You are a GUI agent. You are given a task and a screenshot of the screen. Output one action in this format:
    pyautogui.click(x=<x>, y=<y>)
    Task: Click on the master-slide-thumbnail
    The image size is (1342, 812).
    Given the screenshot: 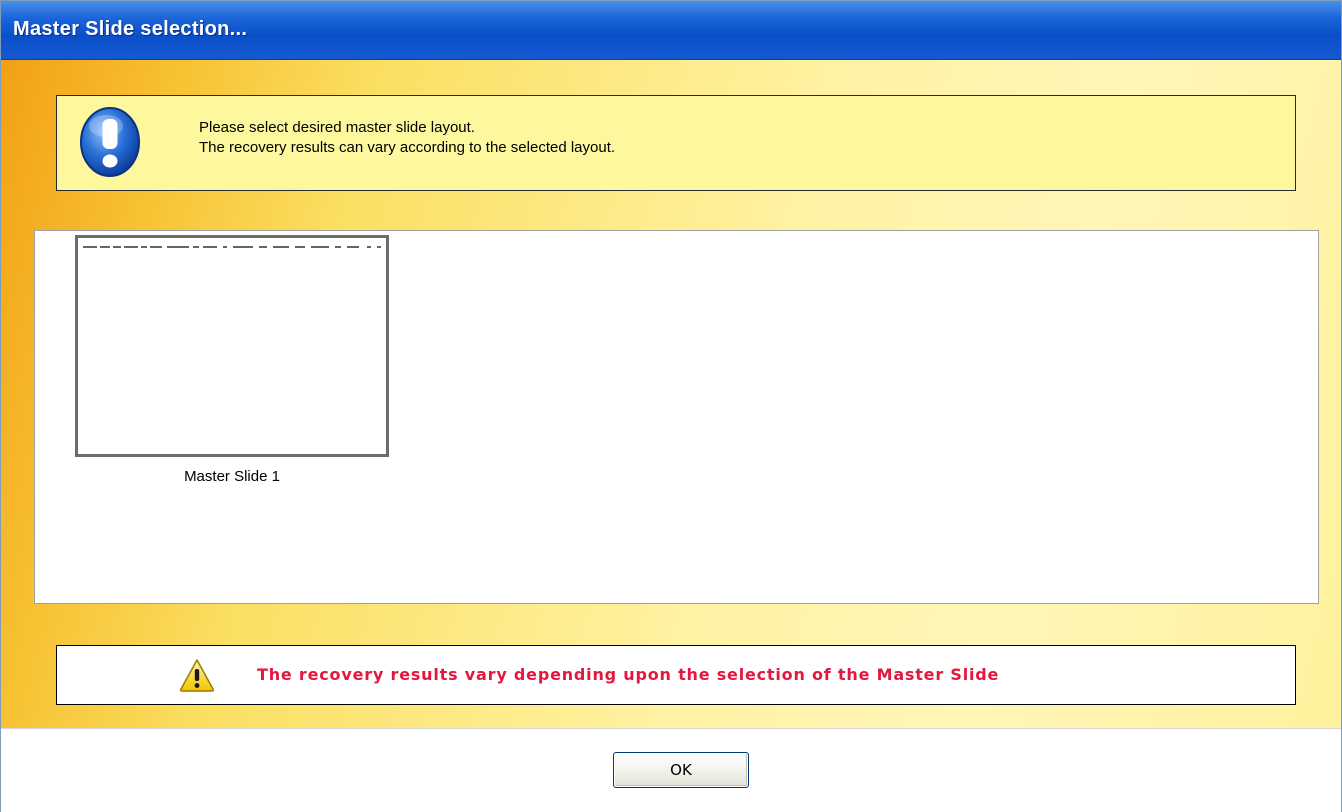 What is the action you would take?
    pyautogui.click(x=232, y=346)
    